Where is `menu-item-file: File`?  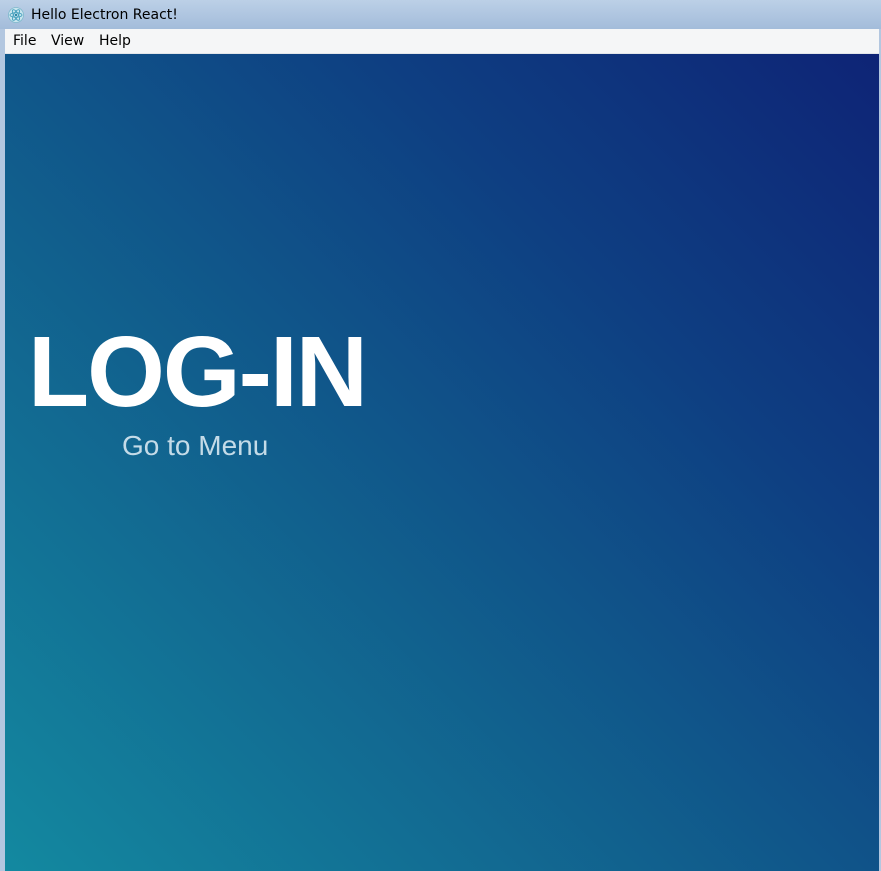 menu-item-file: File is located at coordinates (24, 41).